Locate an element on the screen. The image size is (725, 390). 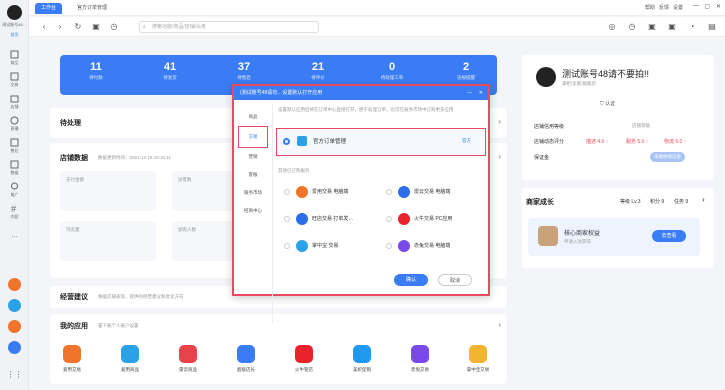
service-option: 掌中宝 交易 is located at coordinates (330, 246).